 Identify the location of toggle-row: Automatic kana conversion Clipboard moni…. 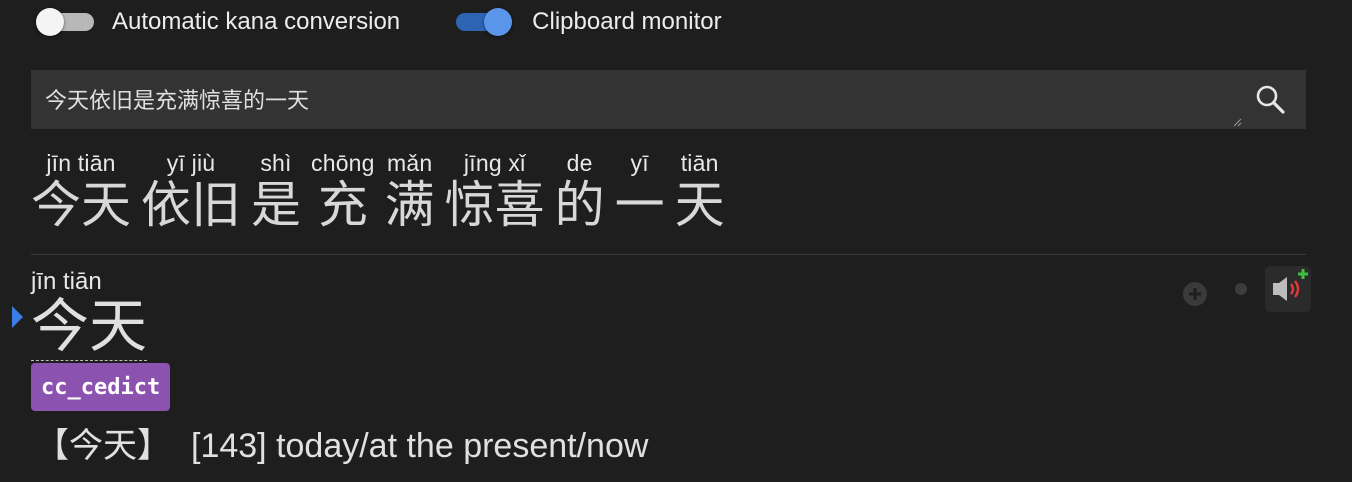
(407, 22).